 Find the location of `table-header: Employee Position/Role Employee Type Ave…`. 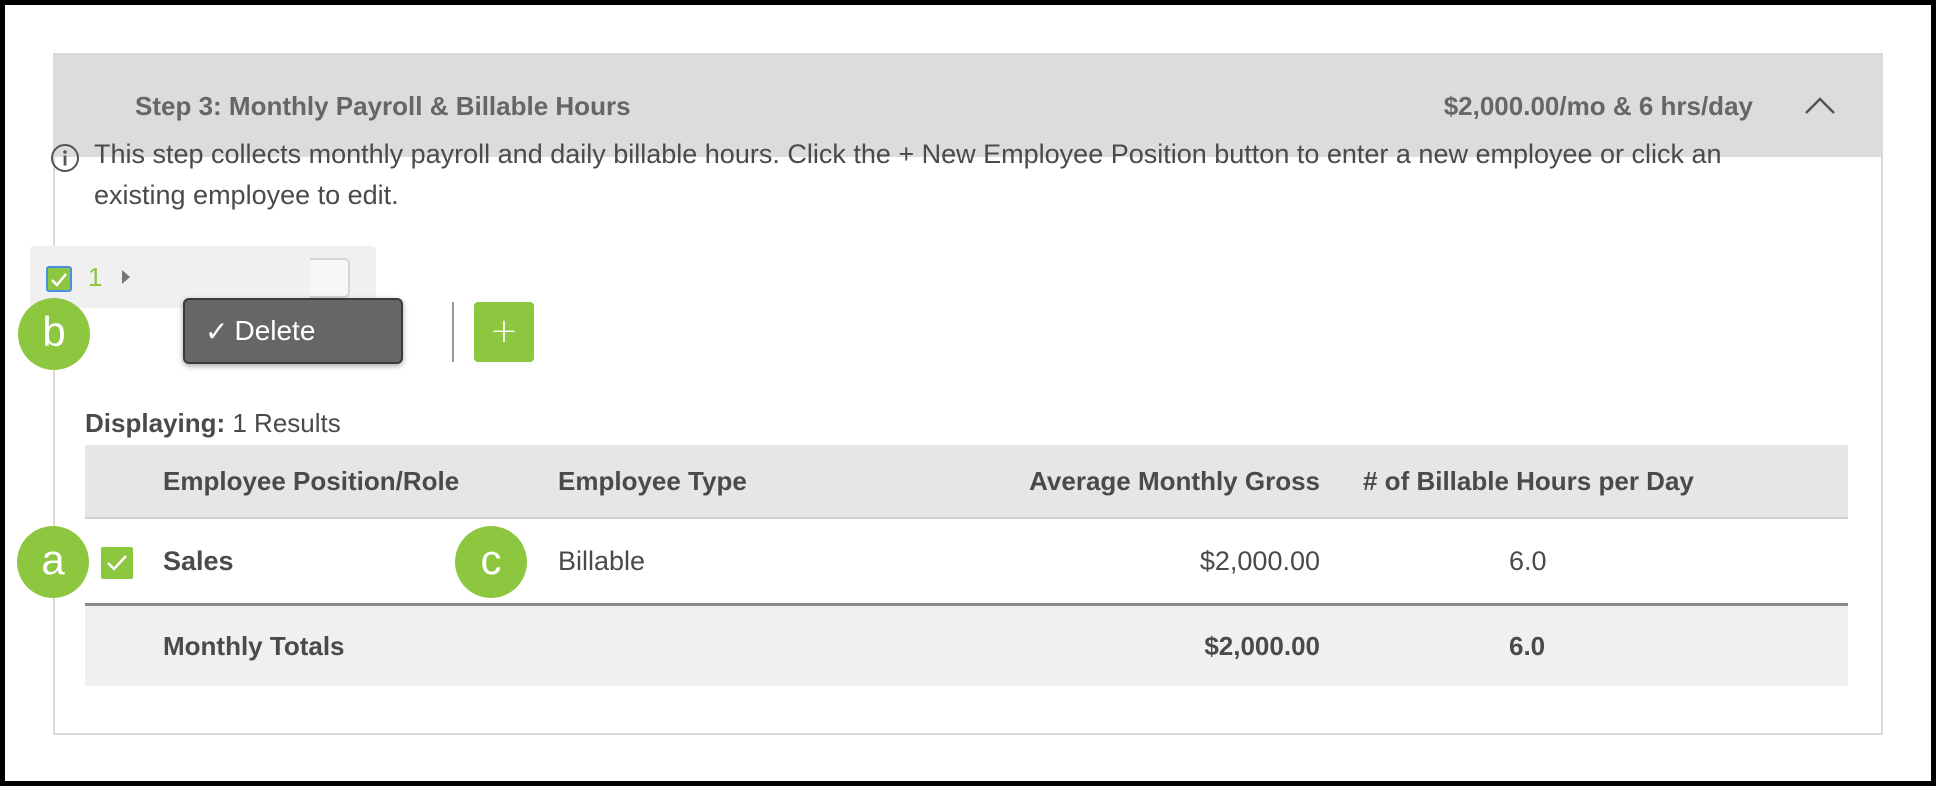

table-header: Employee Position/Role Employee Type Ave… is located at coordinates (966, 482).